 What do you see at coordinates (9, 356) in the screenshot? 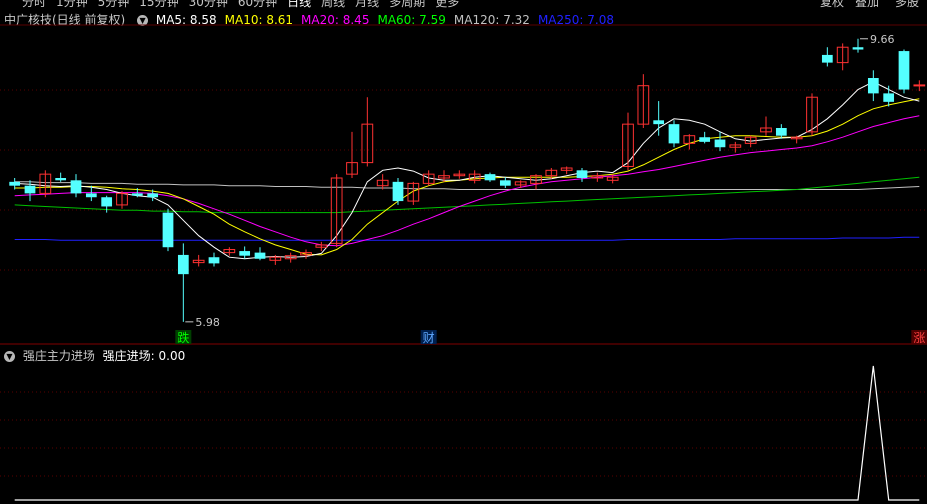
I see `chevron-down-icon: ▼` at bounding box center [9, 356].